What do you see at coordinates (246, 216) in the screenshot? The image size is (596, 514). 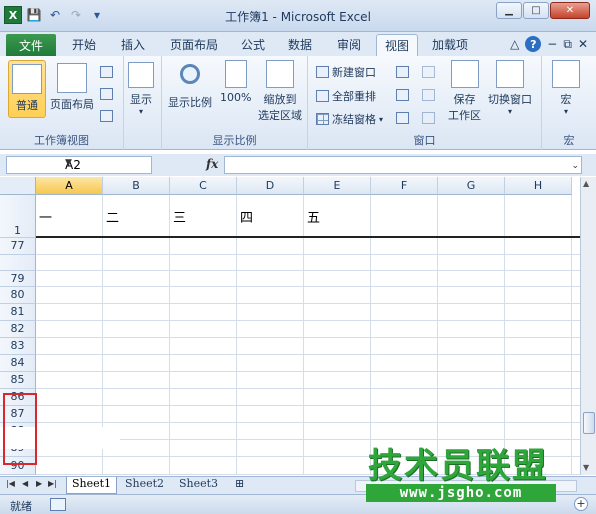 I see `cell-row1-d: 四` at bounding box center [246, 216].